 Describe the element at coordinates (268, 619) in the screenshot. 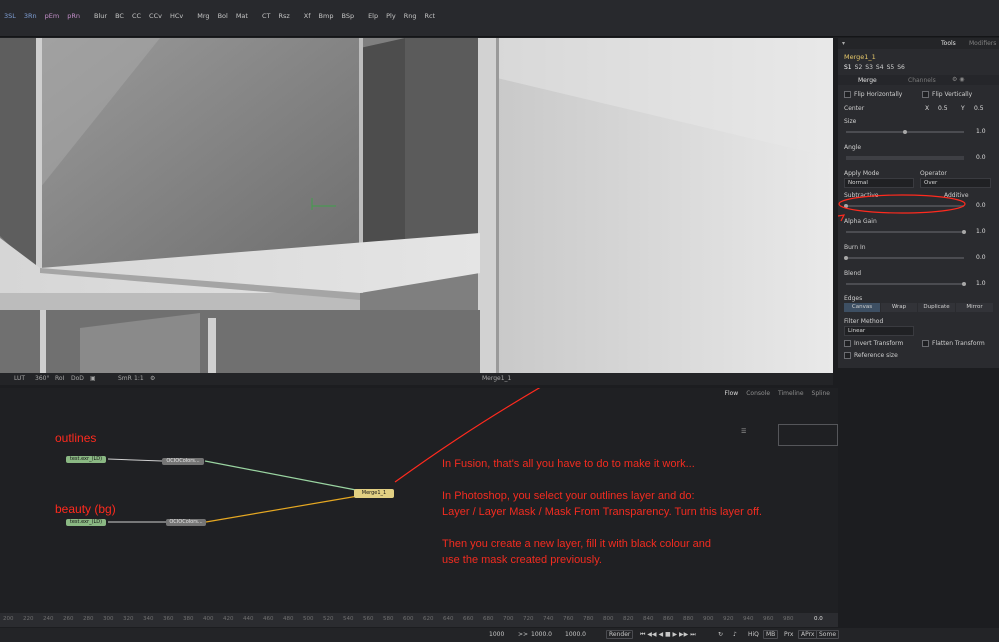

I see `ruler-tick: 460` at that location.